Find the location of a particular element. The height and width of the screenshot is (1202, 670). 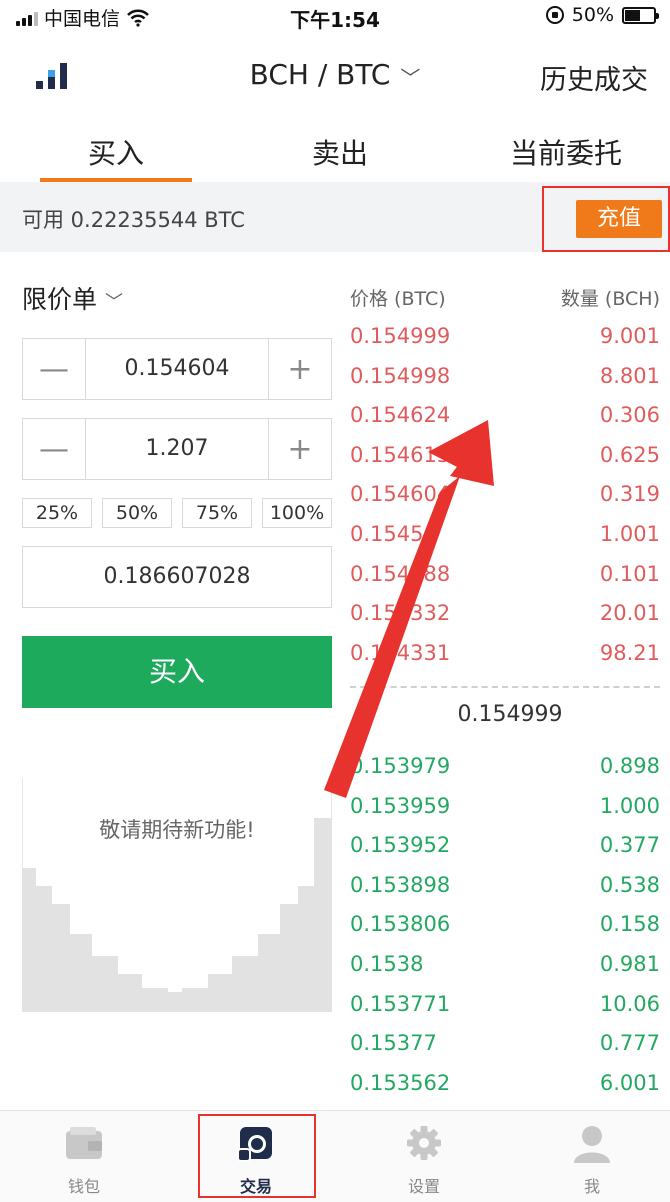

bid-price: 0.153562 is located at coordinates (400, 1082).